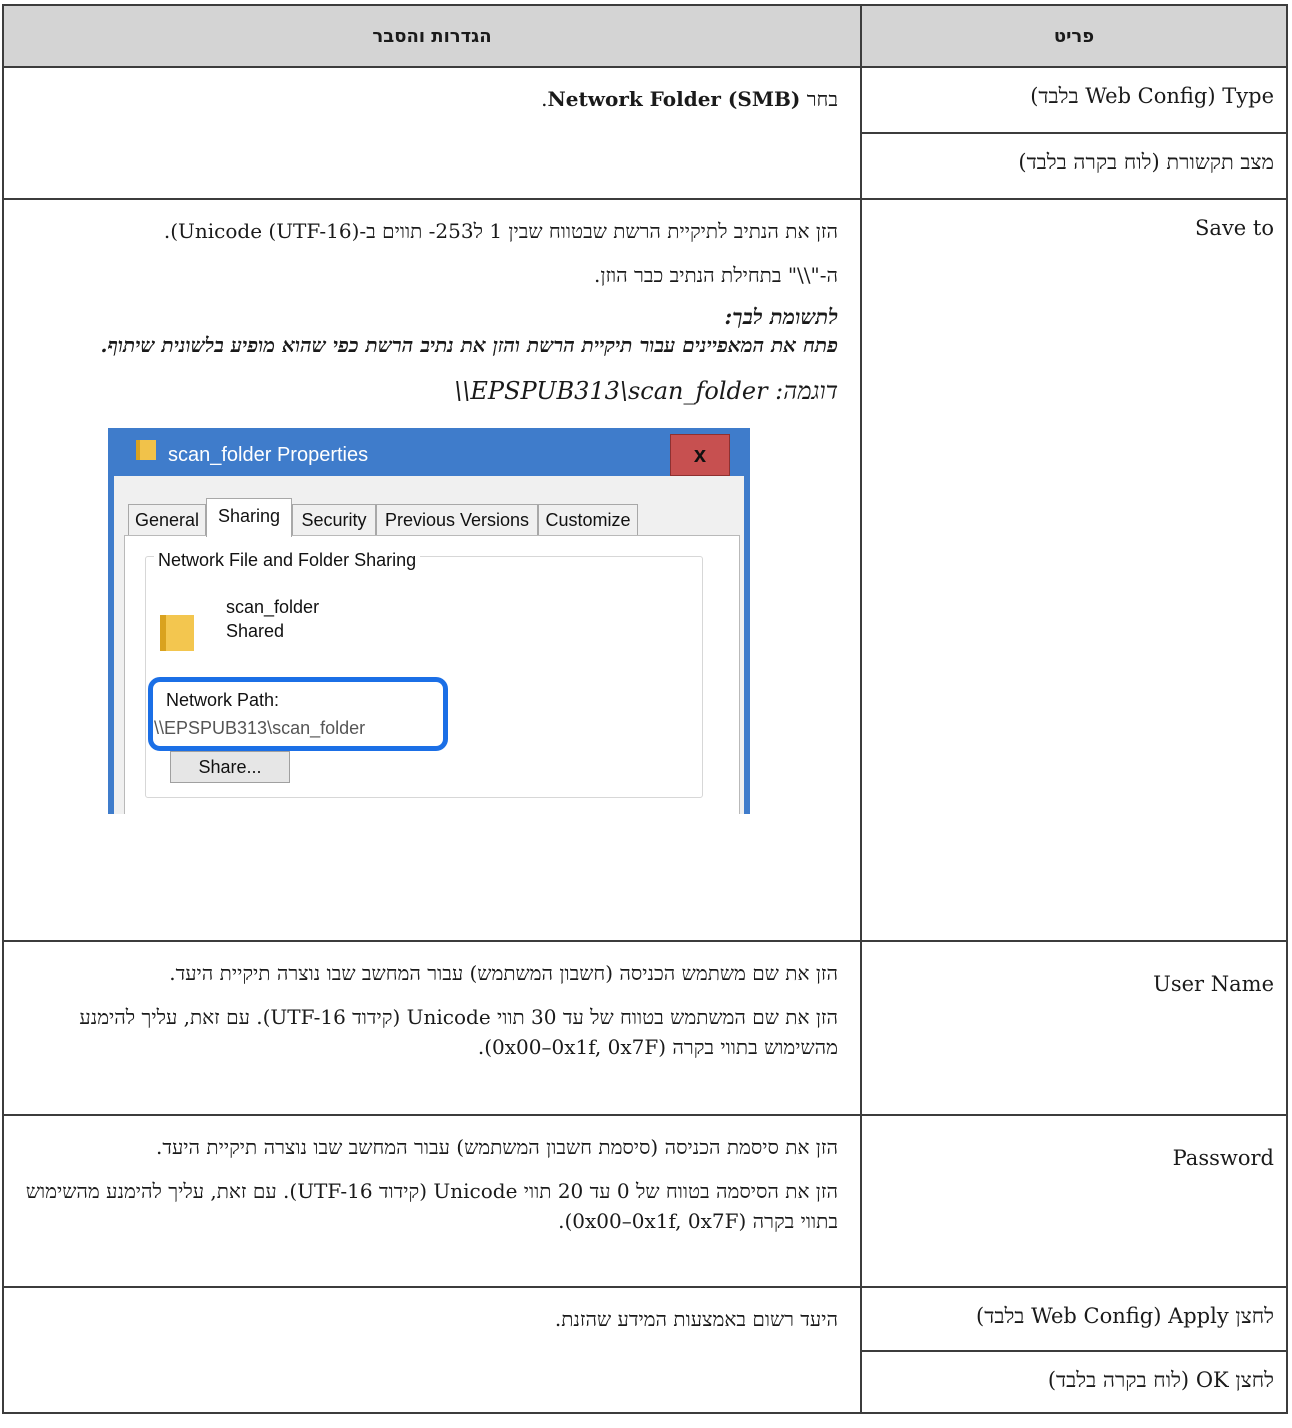 Image resolution: width=1292 pixels, height=1428 pixels. Describe the element at coordinates (1213, 984) in the screenshot. I see `item-label: User Name` at that location.